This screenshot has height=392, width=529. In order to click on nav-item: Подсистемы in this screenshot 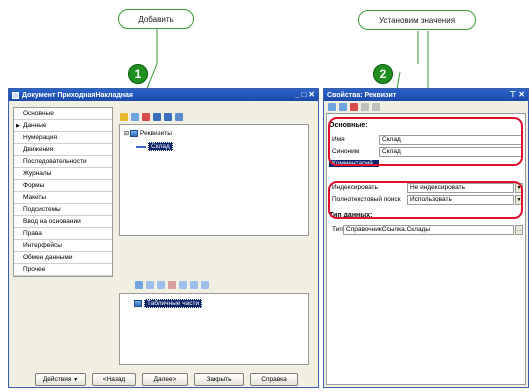, I will do `click(63, 210)`.